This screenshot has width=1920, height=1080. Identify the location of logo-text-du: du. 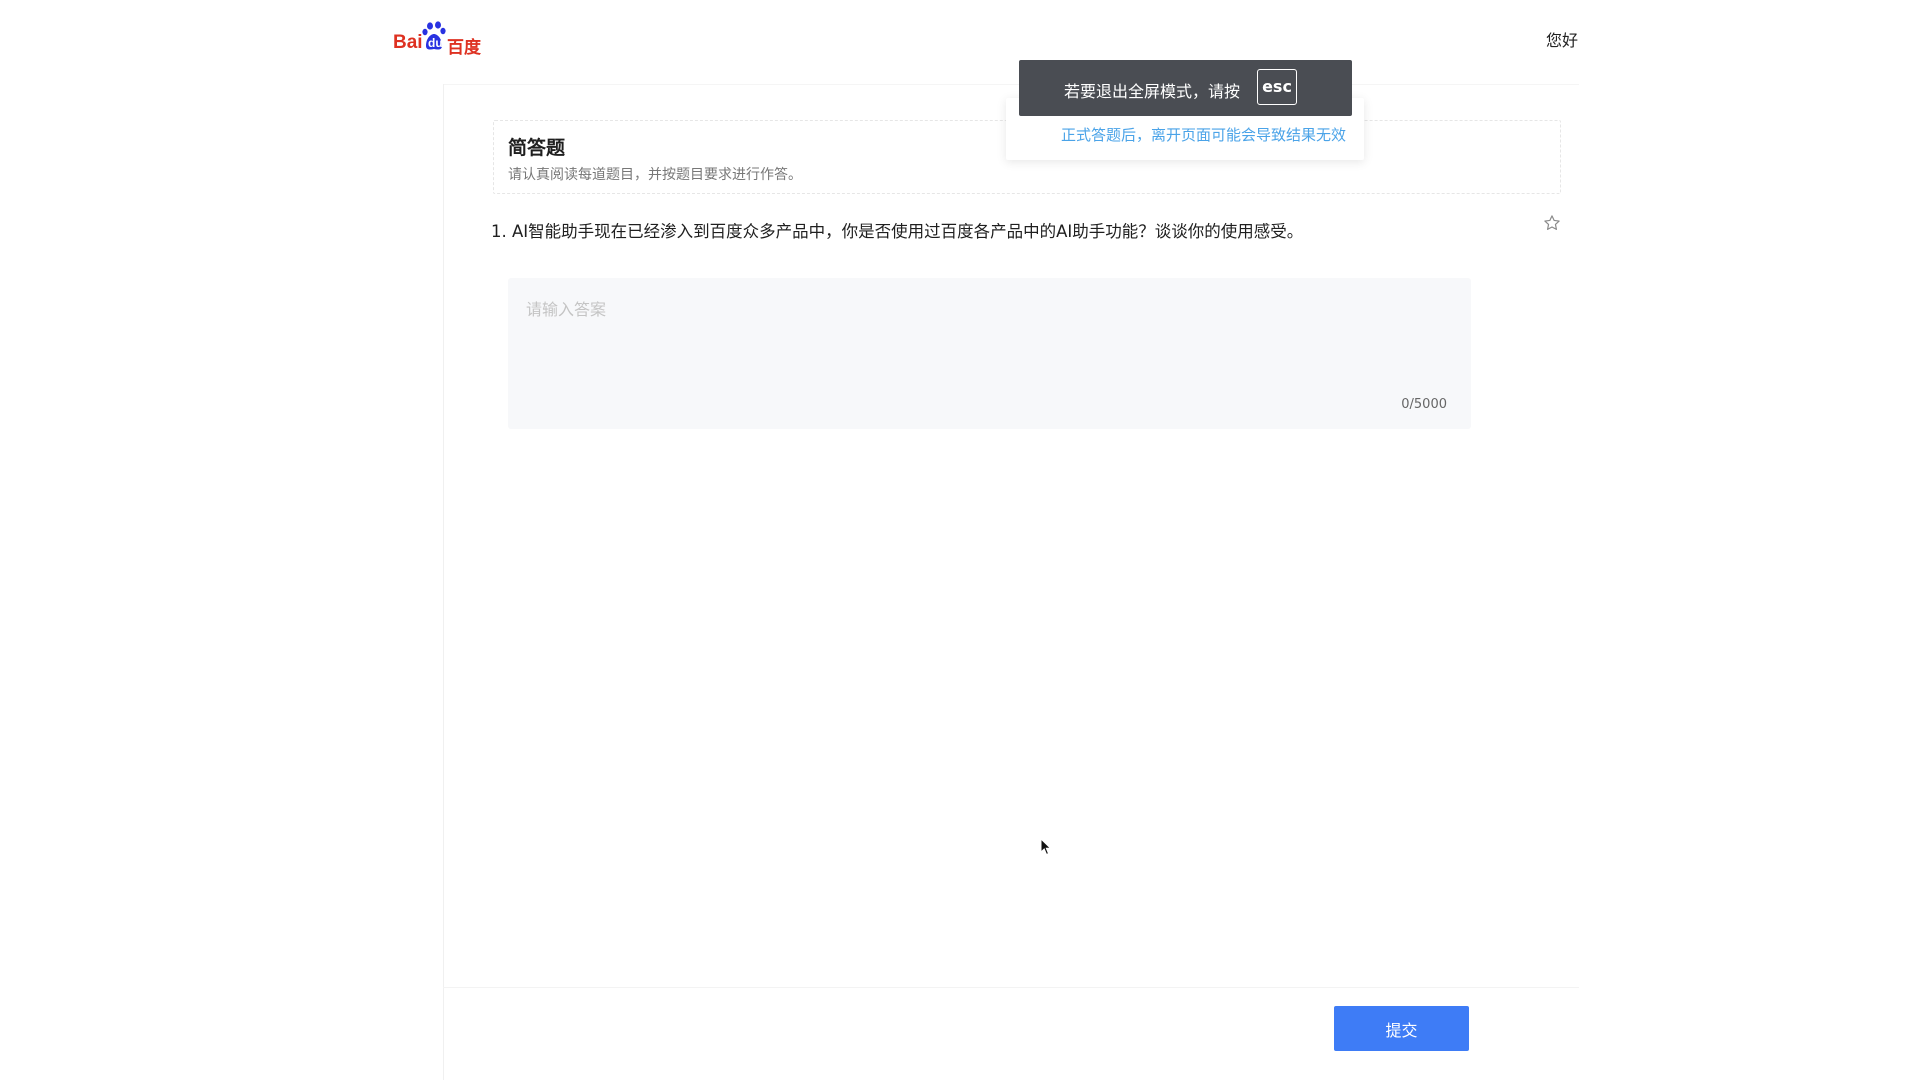
(435, 43).